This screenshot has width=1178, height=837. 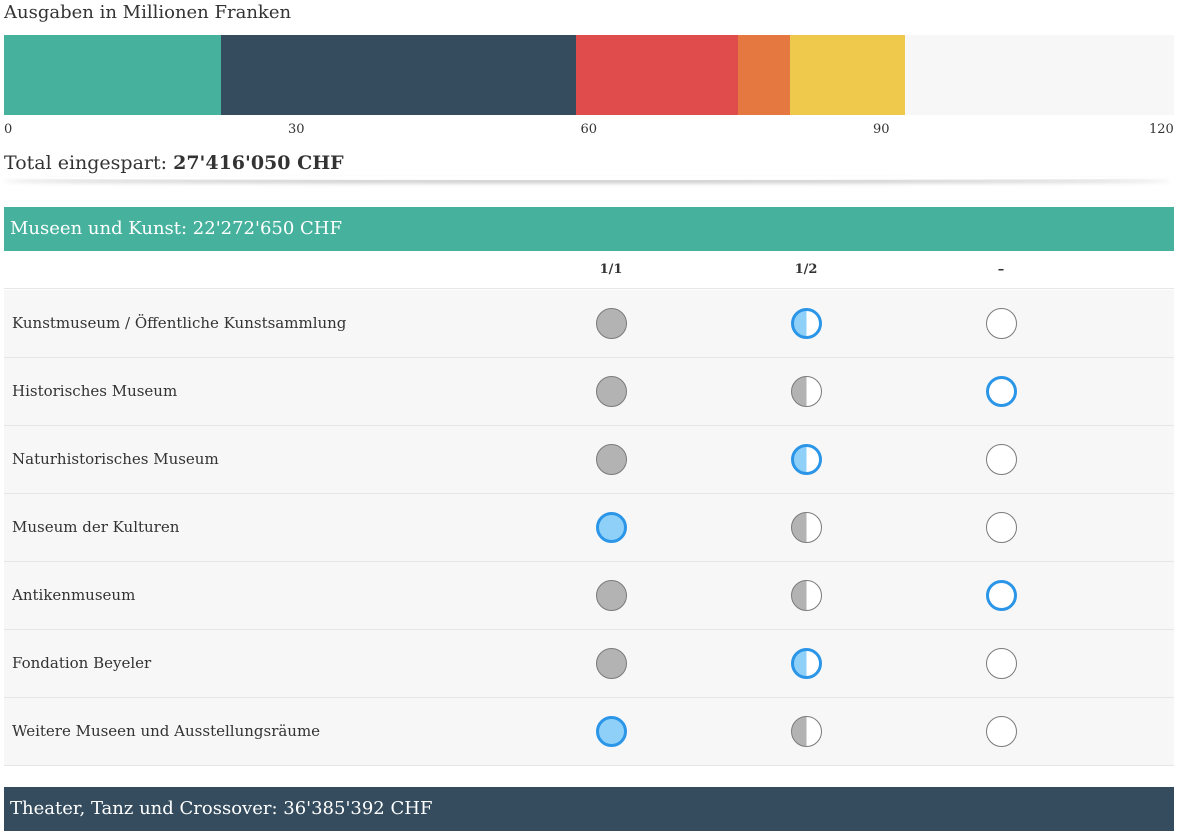 What do you see at coordinates (1161, 129) in the screenshot?
I see `tick-label: 120` at bounding box center [1161, 129].